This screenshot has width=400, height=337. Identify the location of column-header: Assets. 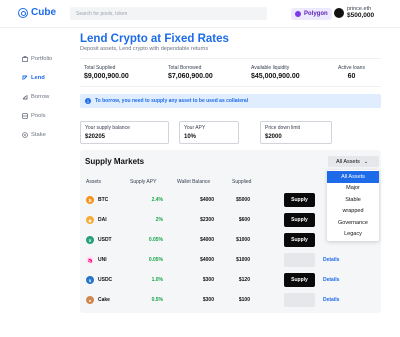
(94, 182).